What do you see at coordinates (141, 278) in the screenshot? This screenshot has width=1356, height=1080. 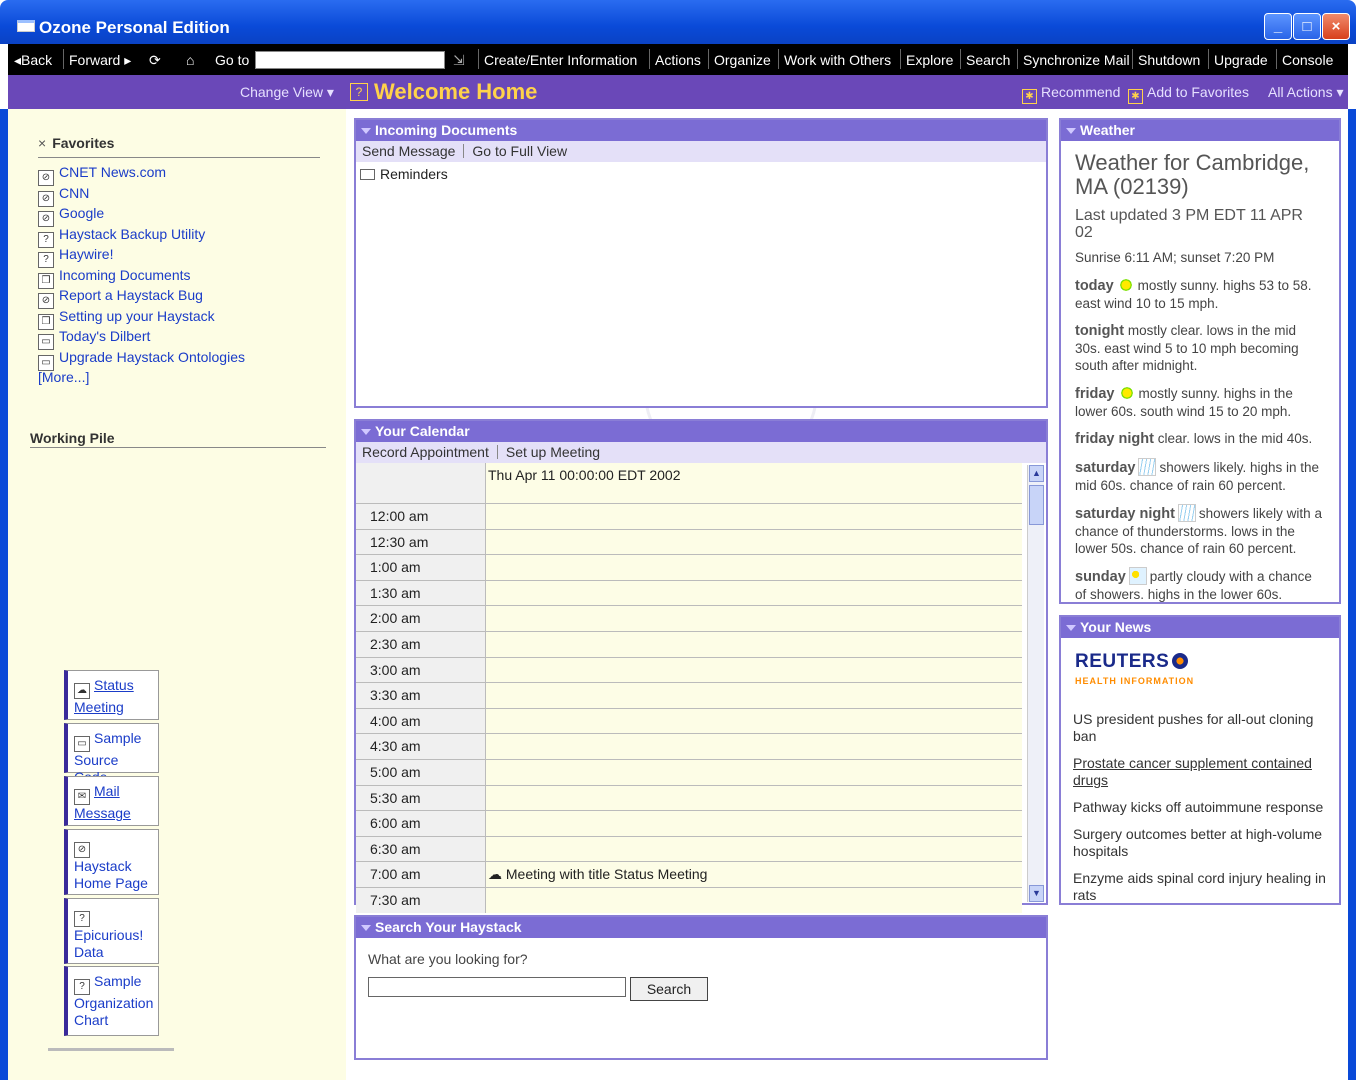 I see `favorite-link: ❒ Incoming Documents` at bounding box center [141, 278].